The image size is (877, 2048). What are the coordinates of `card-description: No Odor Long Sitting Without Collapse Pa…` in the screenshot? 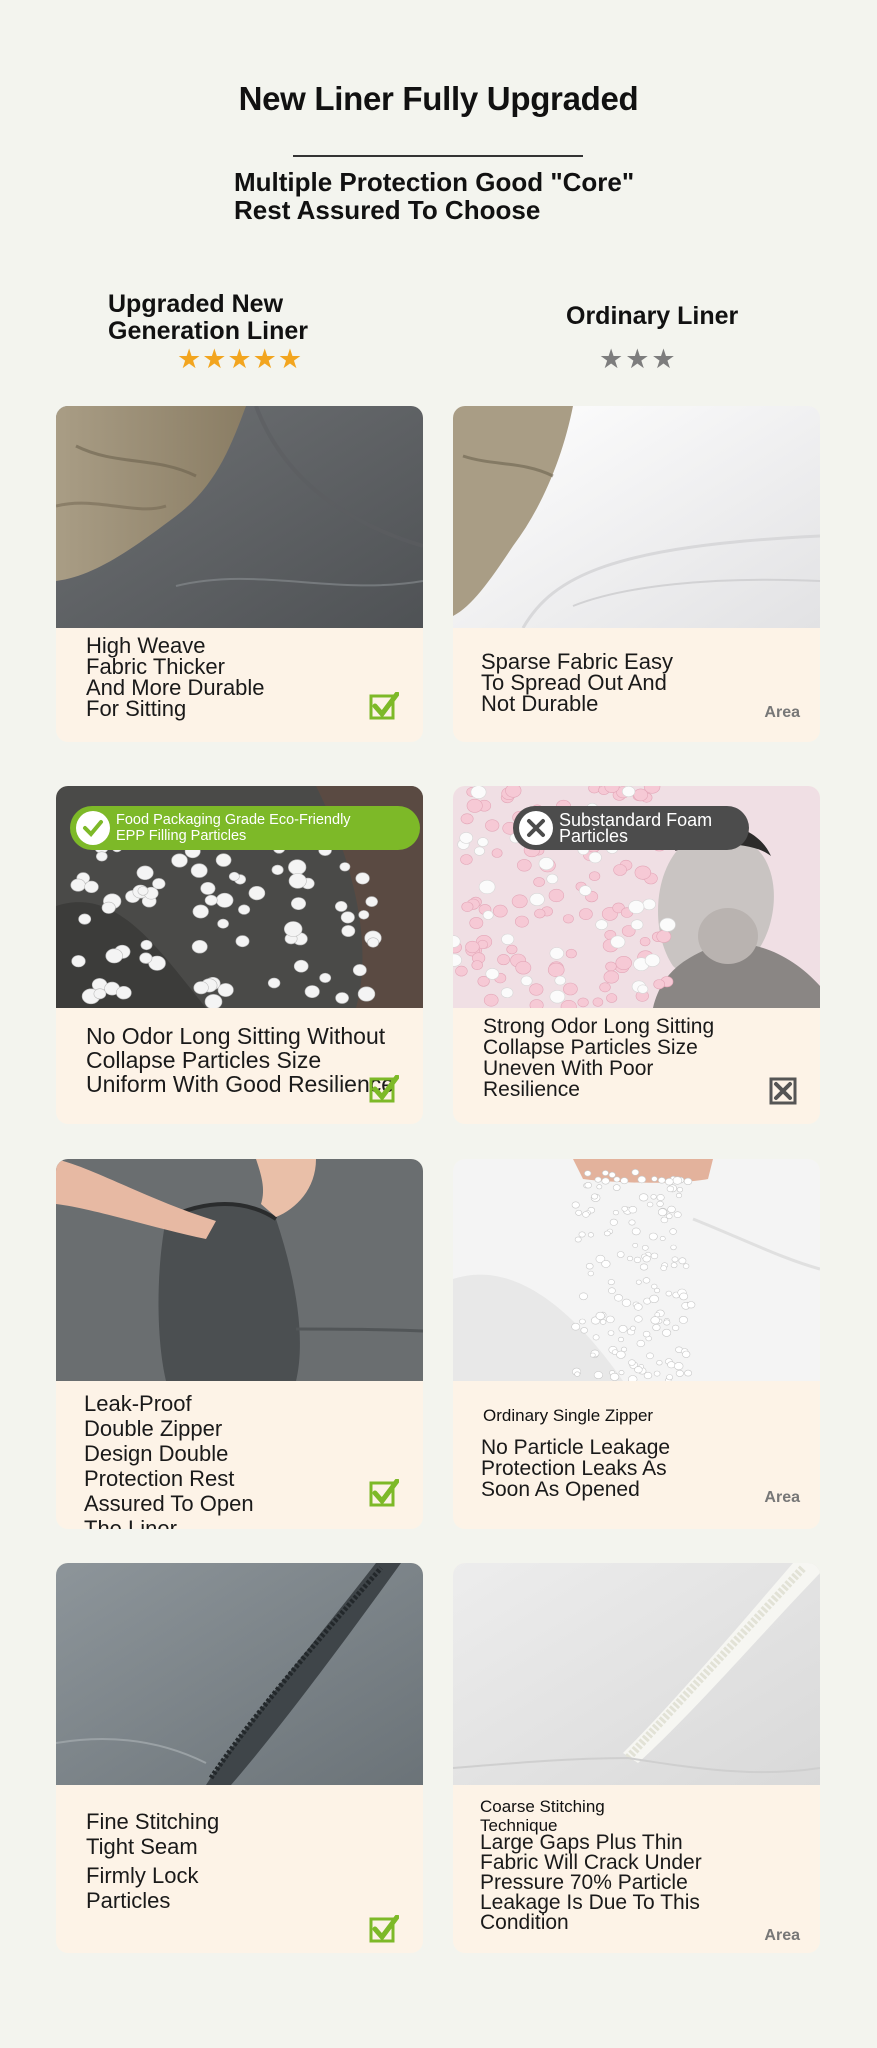 It's located at (240, 1060).